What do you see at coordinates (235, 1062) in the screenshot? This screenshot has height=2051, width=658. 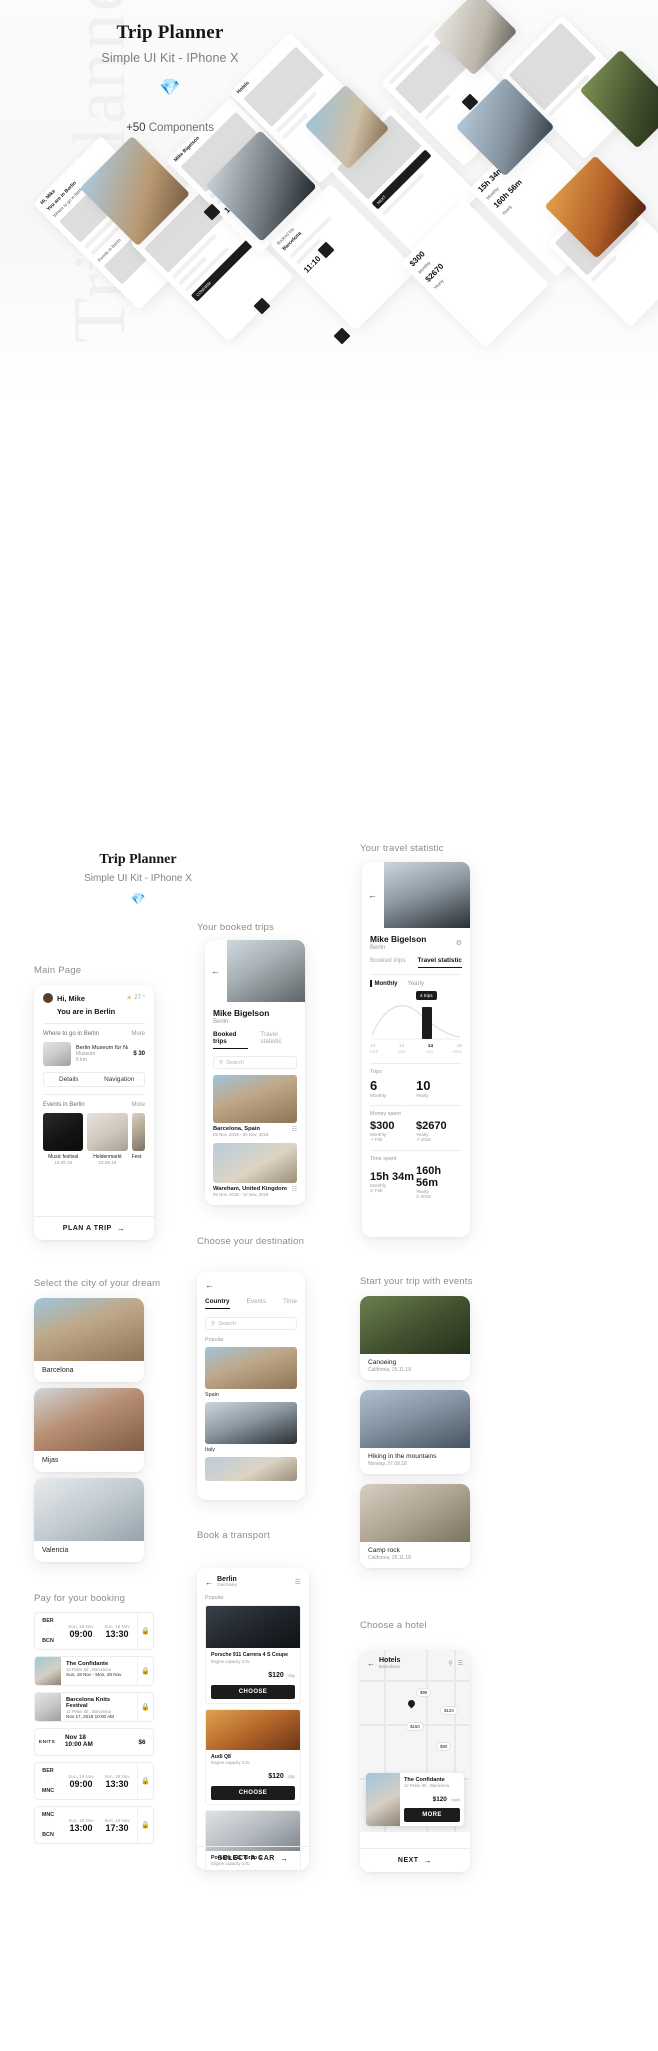 I see `search-placeholder: Search` at bounding box center [235, 1062].